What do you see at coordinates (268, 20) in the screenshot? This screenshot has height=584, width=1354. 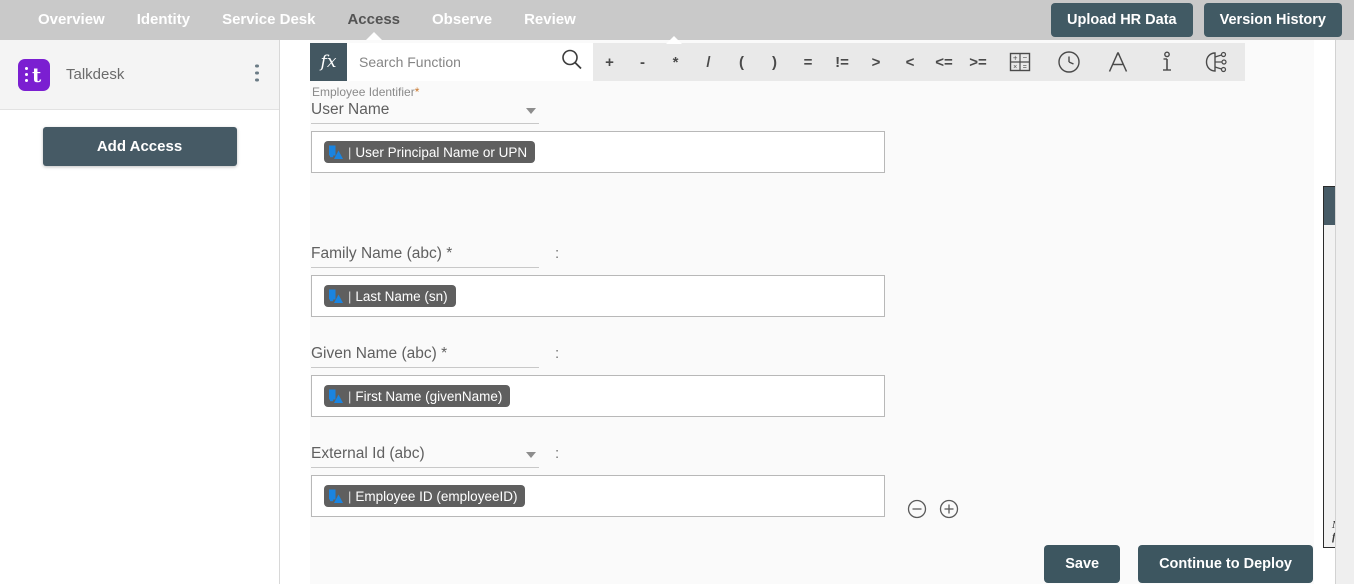 I see `nav-tab-service-desk: Service Desk` at bounding box center [268, 20].